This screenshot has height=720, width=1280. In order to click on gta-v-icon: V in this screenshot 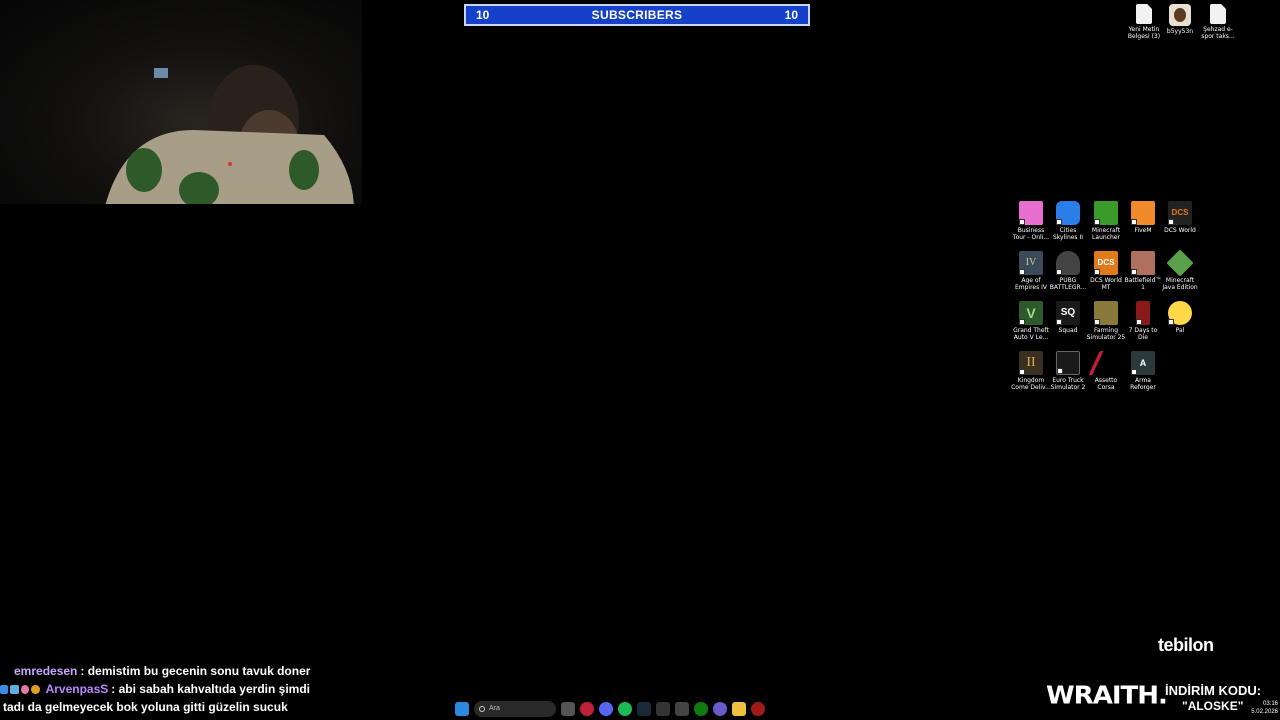, I will do `click(1031, 313)`.